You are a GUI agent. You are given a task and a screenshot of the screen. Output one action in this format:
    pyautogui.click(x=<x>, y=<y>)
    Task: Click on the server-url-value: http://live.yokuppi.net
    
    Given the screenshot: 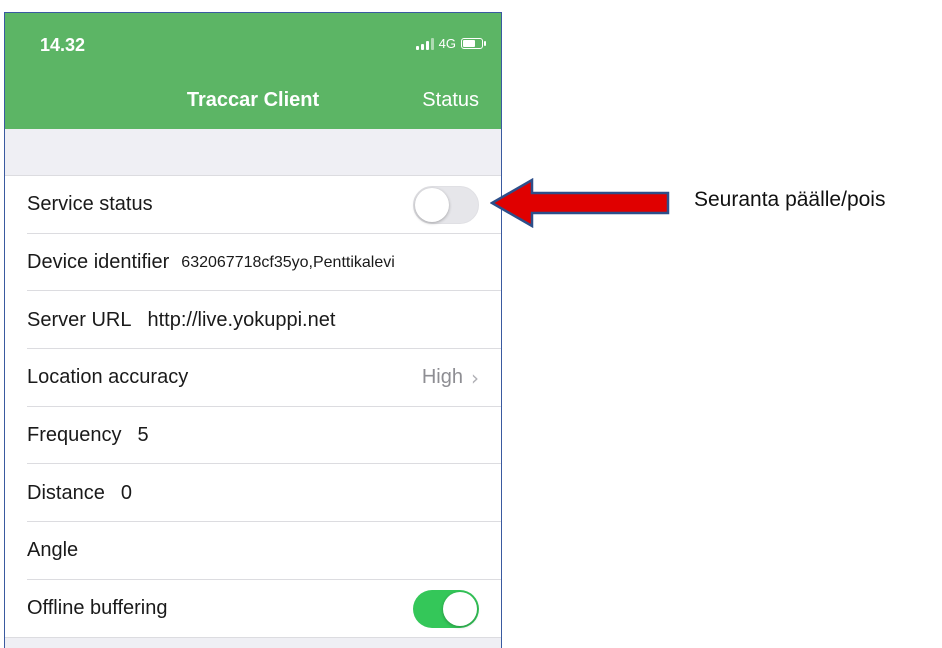 What is the action you would take?
    pyautogui.click(x=241, y=320)
    